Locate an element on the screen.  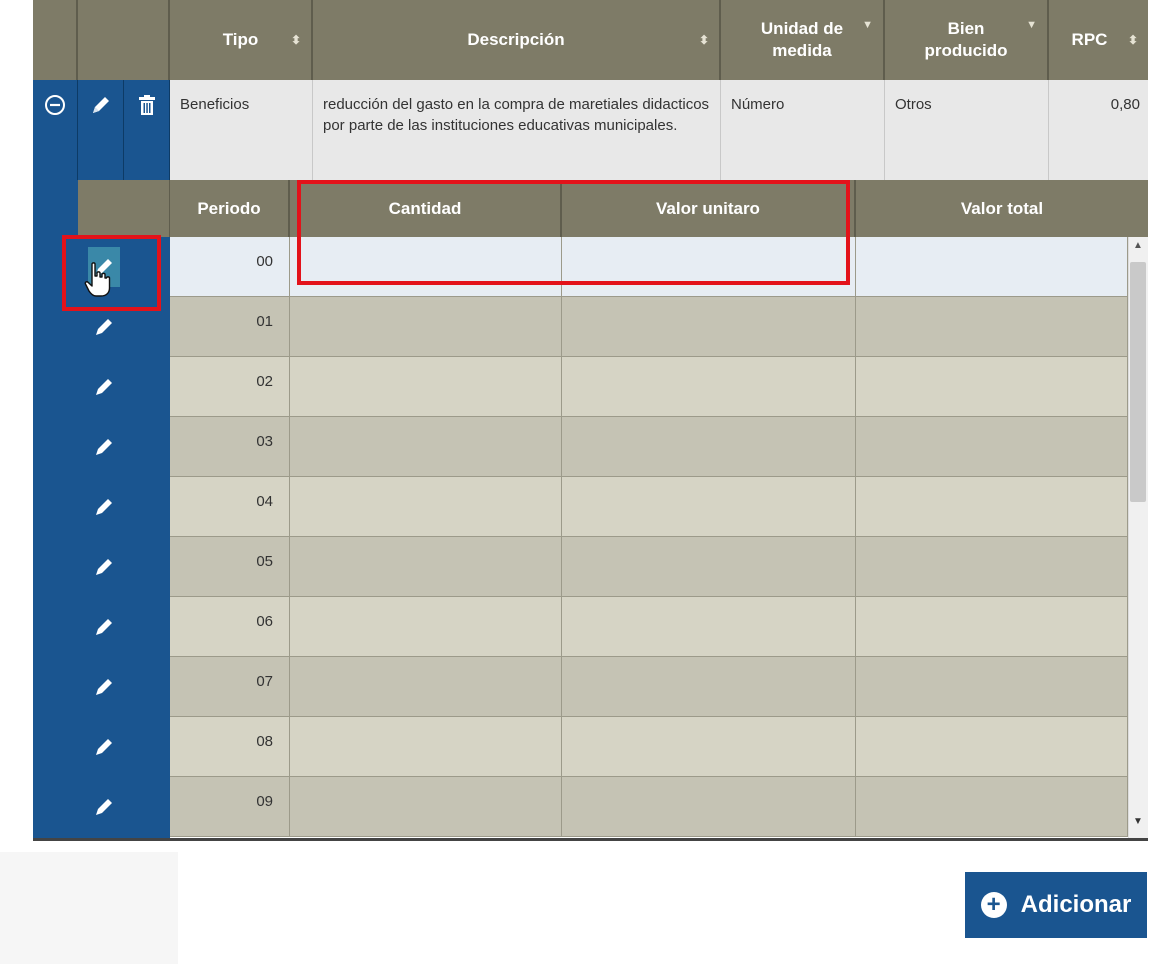
column-header-descripcion: Descripción ⬍ is located at coordinates (517, 40).